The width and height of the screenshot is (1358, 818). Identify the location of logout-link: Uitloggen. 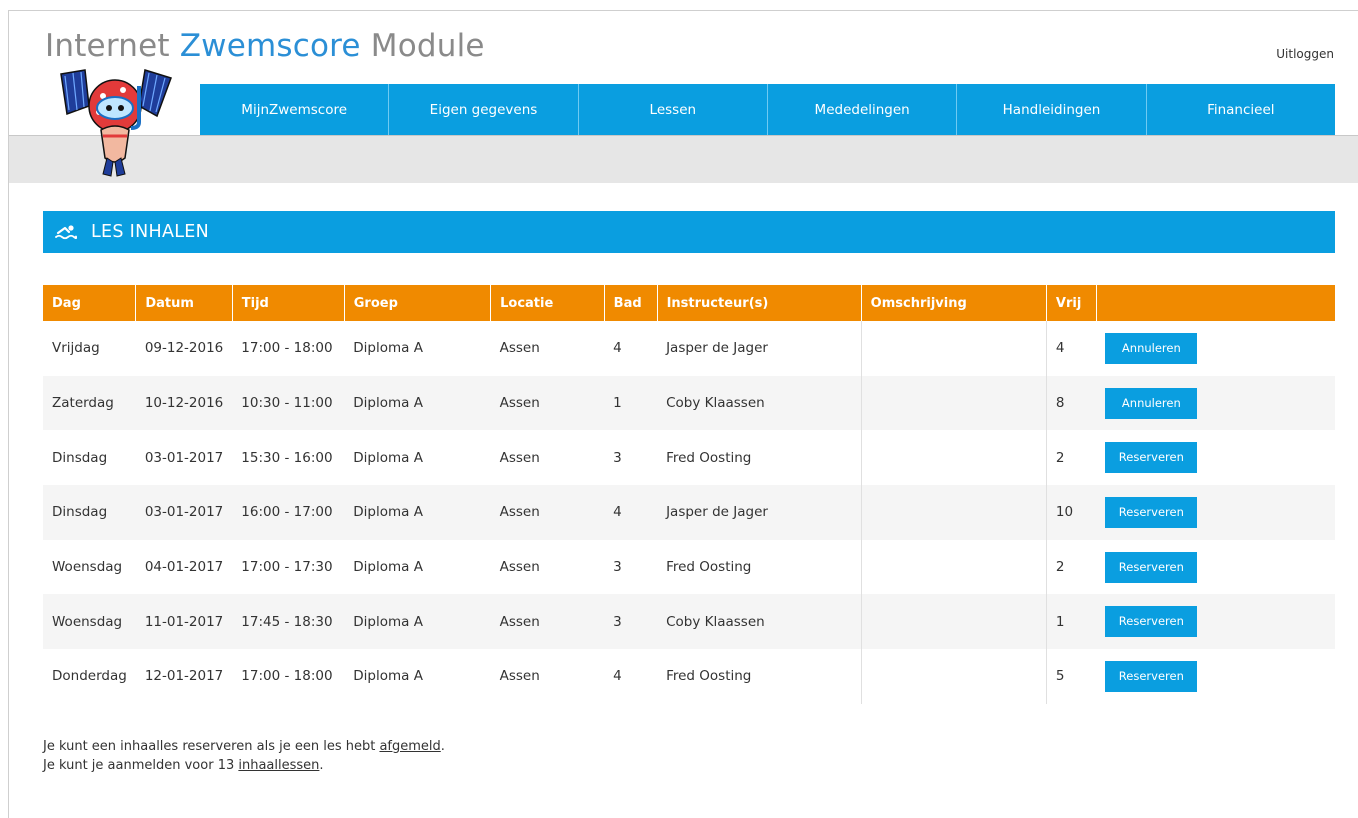
(1305, 54).